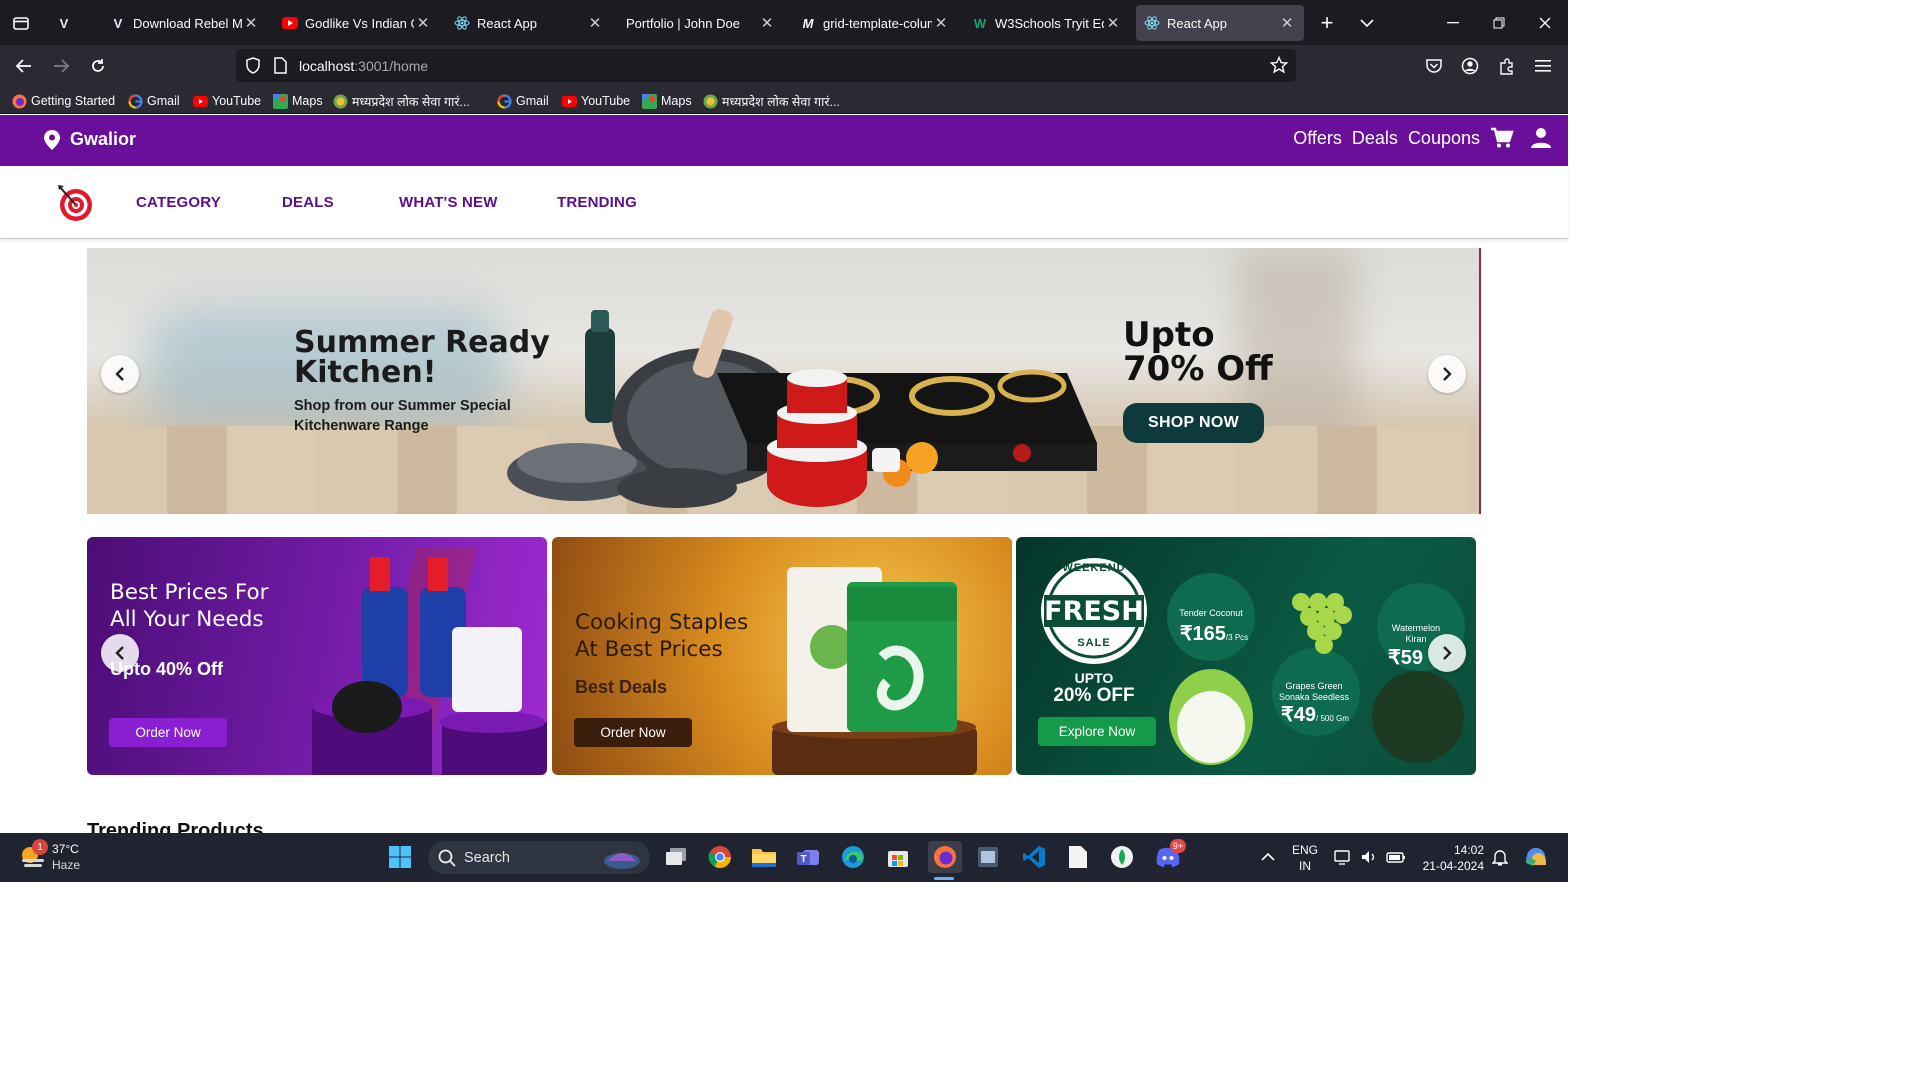 The height and width of the screenshot is (1080, 1920). Describe the element at coordinates (701, 23) in the screenshot. I see `tab-portfolio: Portfolio | John Doe ✕` at that location.